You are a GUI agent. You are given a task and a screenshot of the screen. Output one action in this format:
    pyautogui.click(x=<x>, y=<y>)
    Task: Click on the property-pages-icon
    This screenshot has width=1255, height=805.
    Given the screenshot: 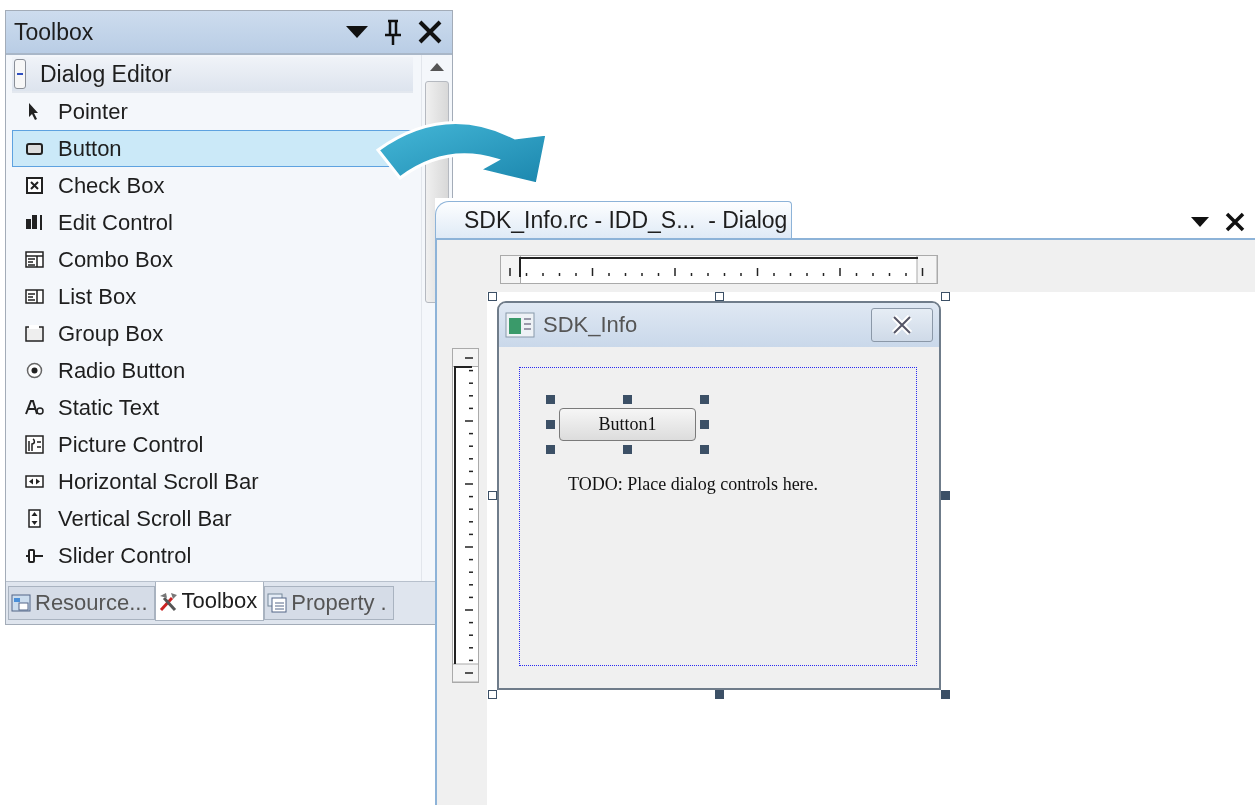 What is the action you would take?
    pyautogui.click(x=277, y=603)
    